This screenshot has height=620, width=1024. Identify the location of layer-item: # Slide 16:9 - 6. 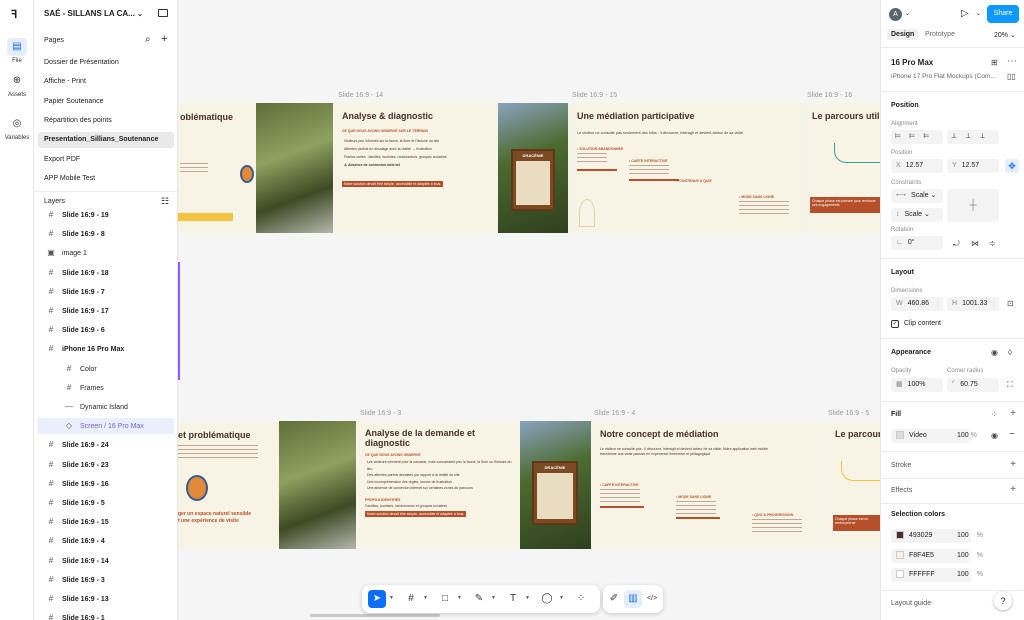
(106, 330).